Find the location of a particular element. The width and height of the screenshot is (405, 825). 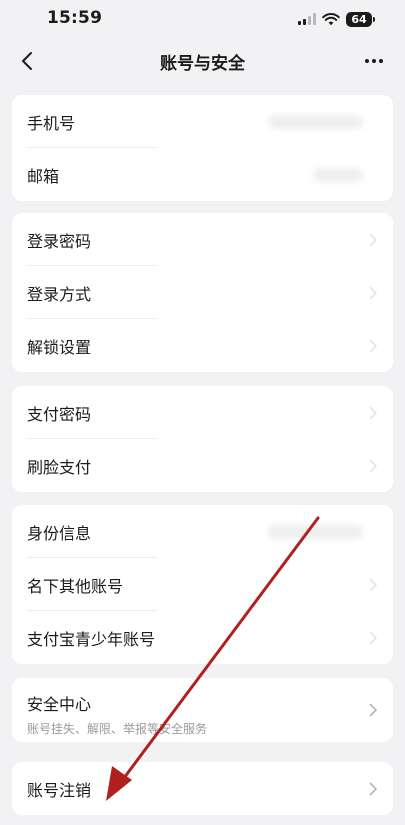

cellular-signal-icon is located at coordinates (307, 19).